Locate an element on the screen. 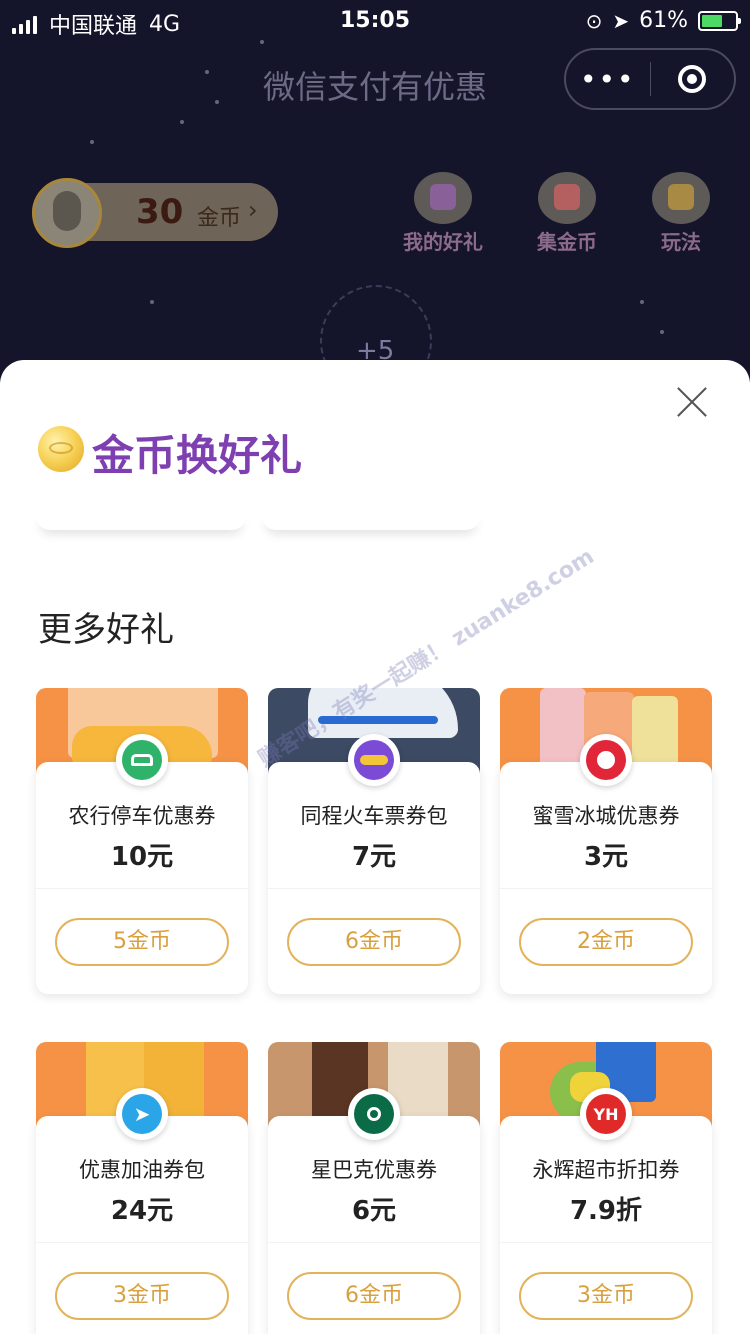  airship-icon is located at coordinates (374, 760).